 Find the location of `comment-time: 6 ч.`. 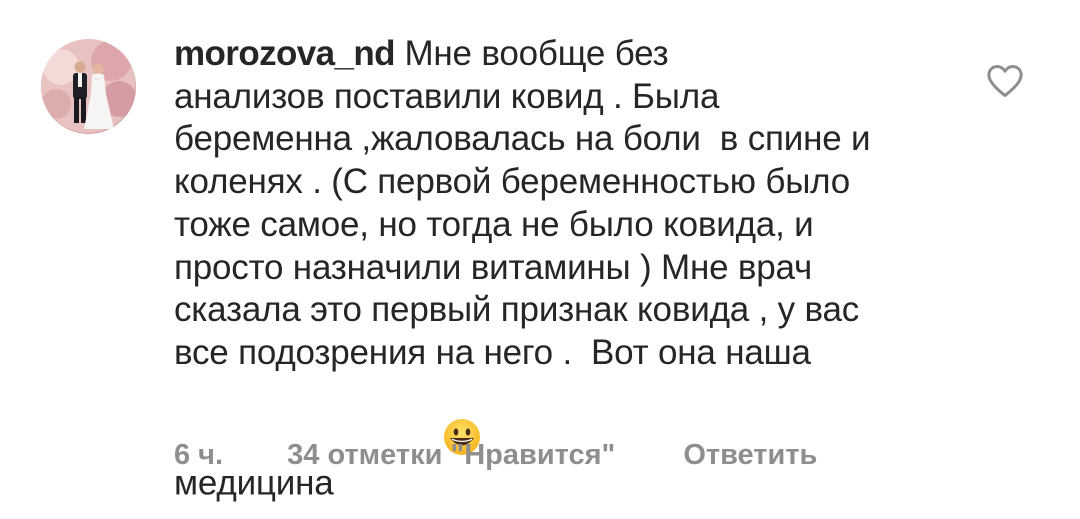

comment-time: 6 ч. is located at coordinates (199, 455).